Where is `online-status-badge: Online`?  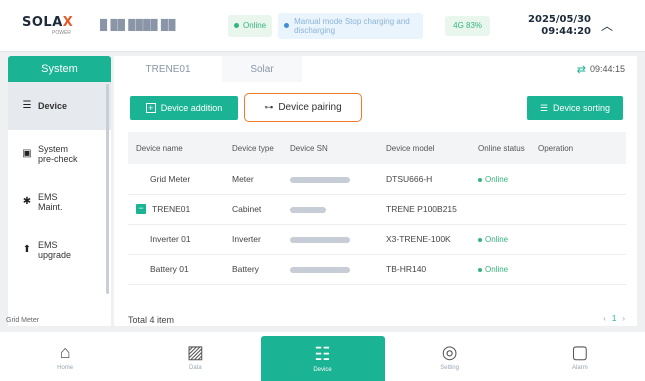 online-status-badge: Online is located at coordinates (250, 25).